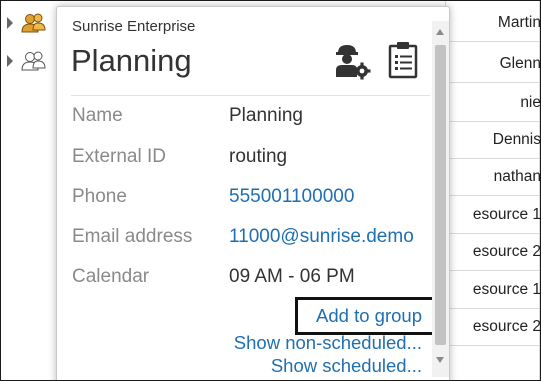 This screenshot has width=541, height=381. I want to click on add-to-group-link: Add to group, so click(369, 316).